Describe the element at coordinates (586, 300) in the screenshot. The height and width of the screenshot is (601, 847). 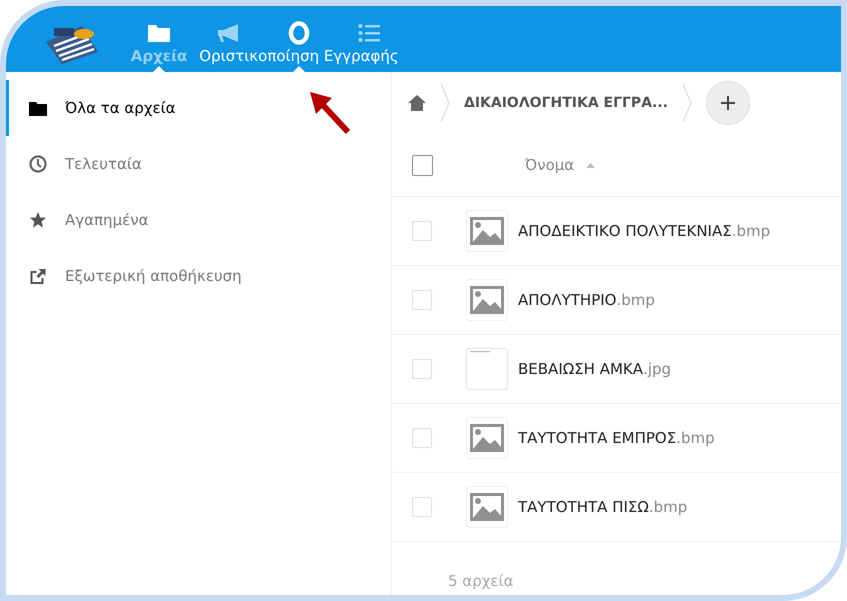
I see `file-name: ΑΠΟΛΥΤΗΡΙΟ.bmp` at that location.